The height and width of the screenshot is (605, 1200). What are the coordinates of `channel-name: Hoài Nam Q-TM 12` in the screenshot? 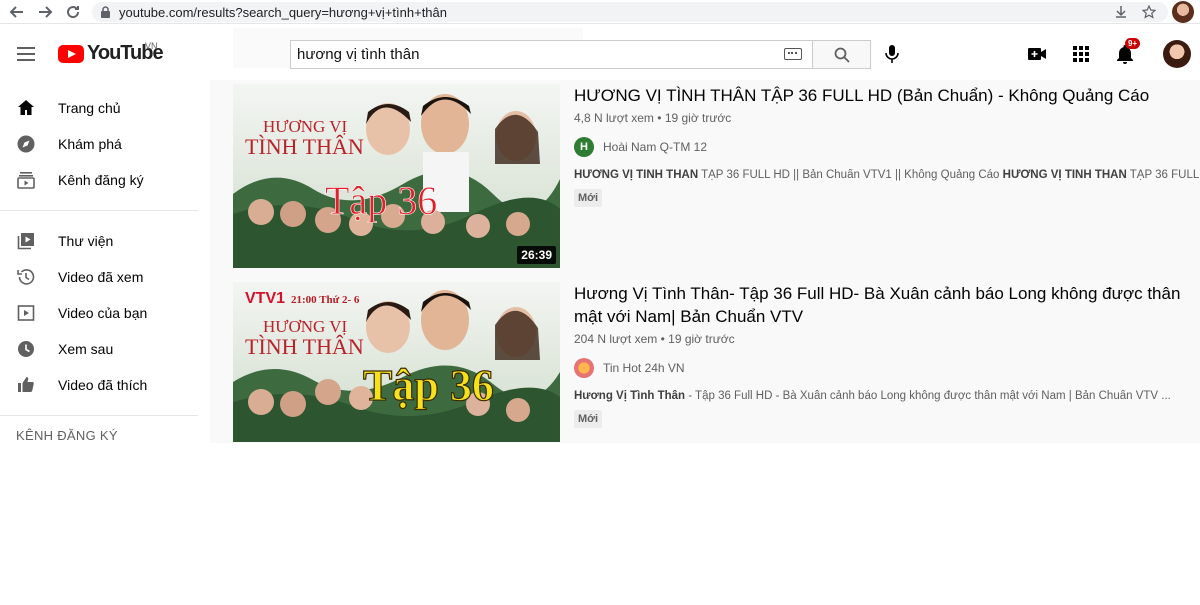 It's located at (655, 147).